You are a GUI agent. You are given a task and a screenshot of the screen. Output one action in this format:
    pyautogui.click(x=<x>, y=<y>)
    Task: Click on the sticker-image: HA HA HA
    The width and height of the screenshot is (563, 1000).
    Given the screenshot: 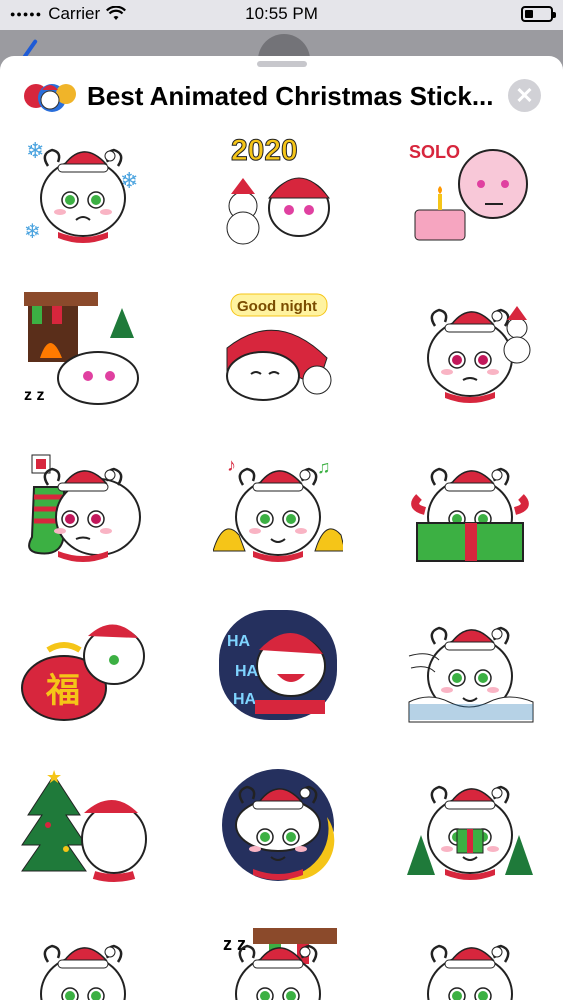 What is the action you would take?
    pyautogui.click(x=278, y=665)
    